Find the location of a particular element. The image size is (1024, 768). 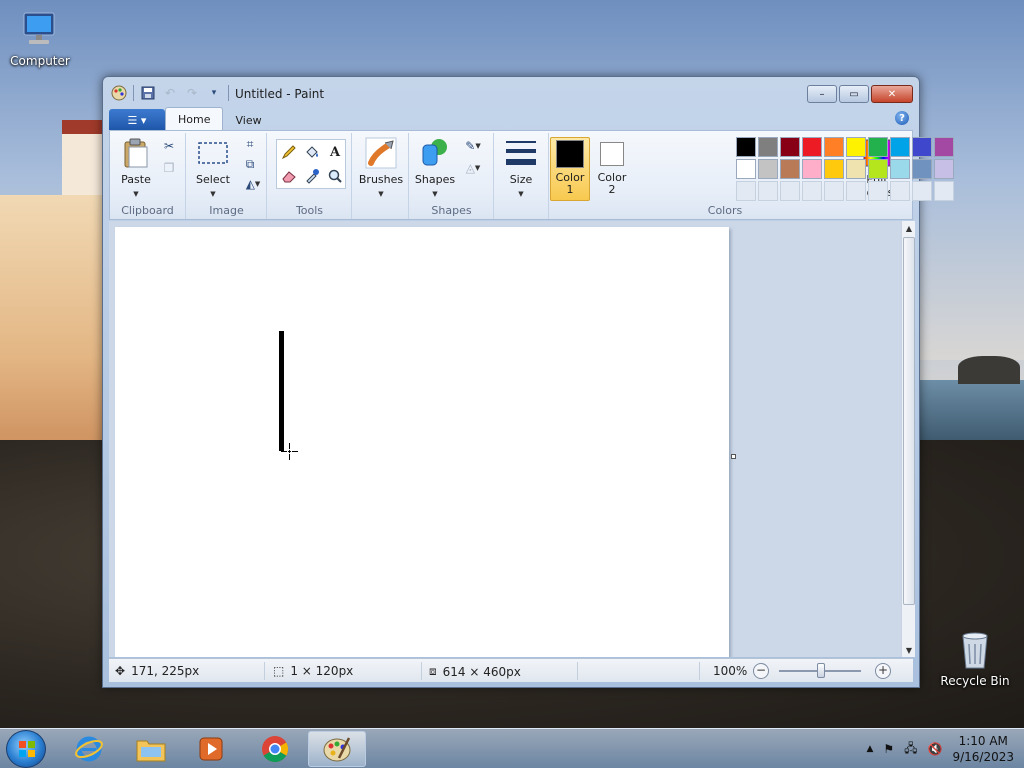

paint-menu-button: ☰ ▾ is located at coordinates (137, 120).